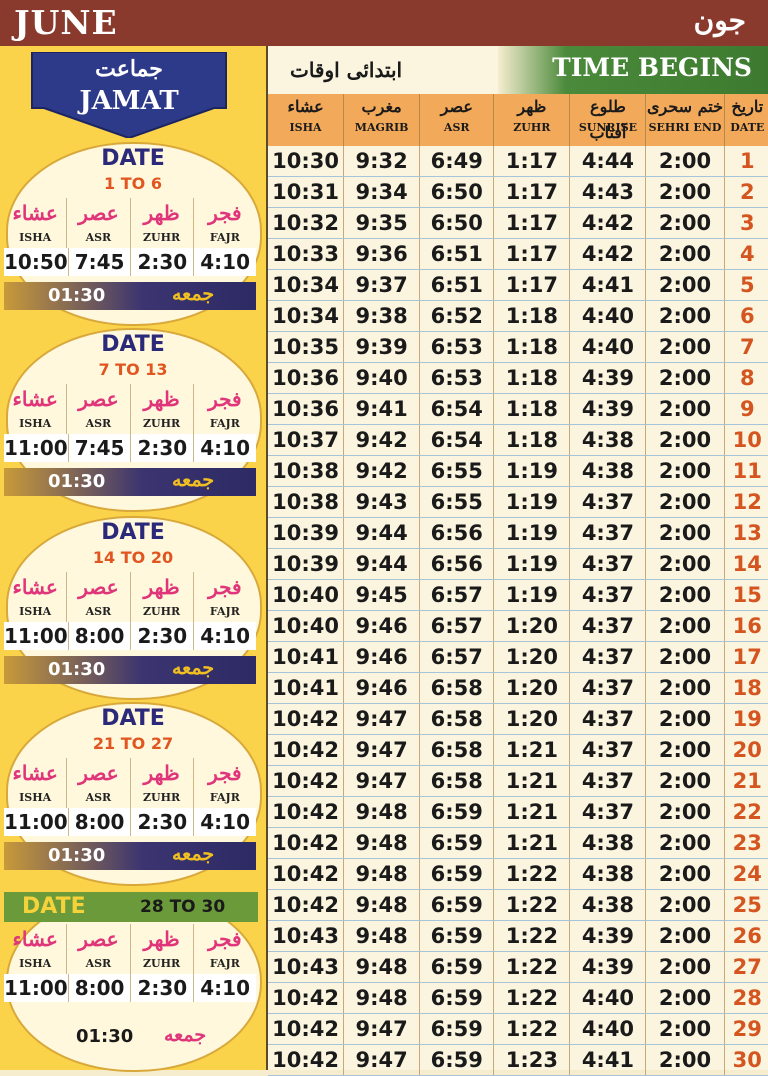  What do you see at coordinates (225, 773) in the screenshot?
I see `prayer-name-ur: فجر` at bounding box center [225, 773].